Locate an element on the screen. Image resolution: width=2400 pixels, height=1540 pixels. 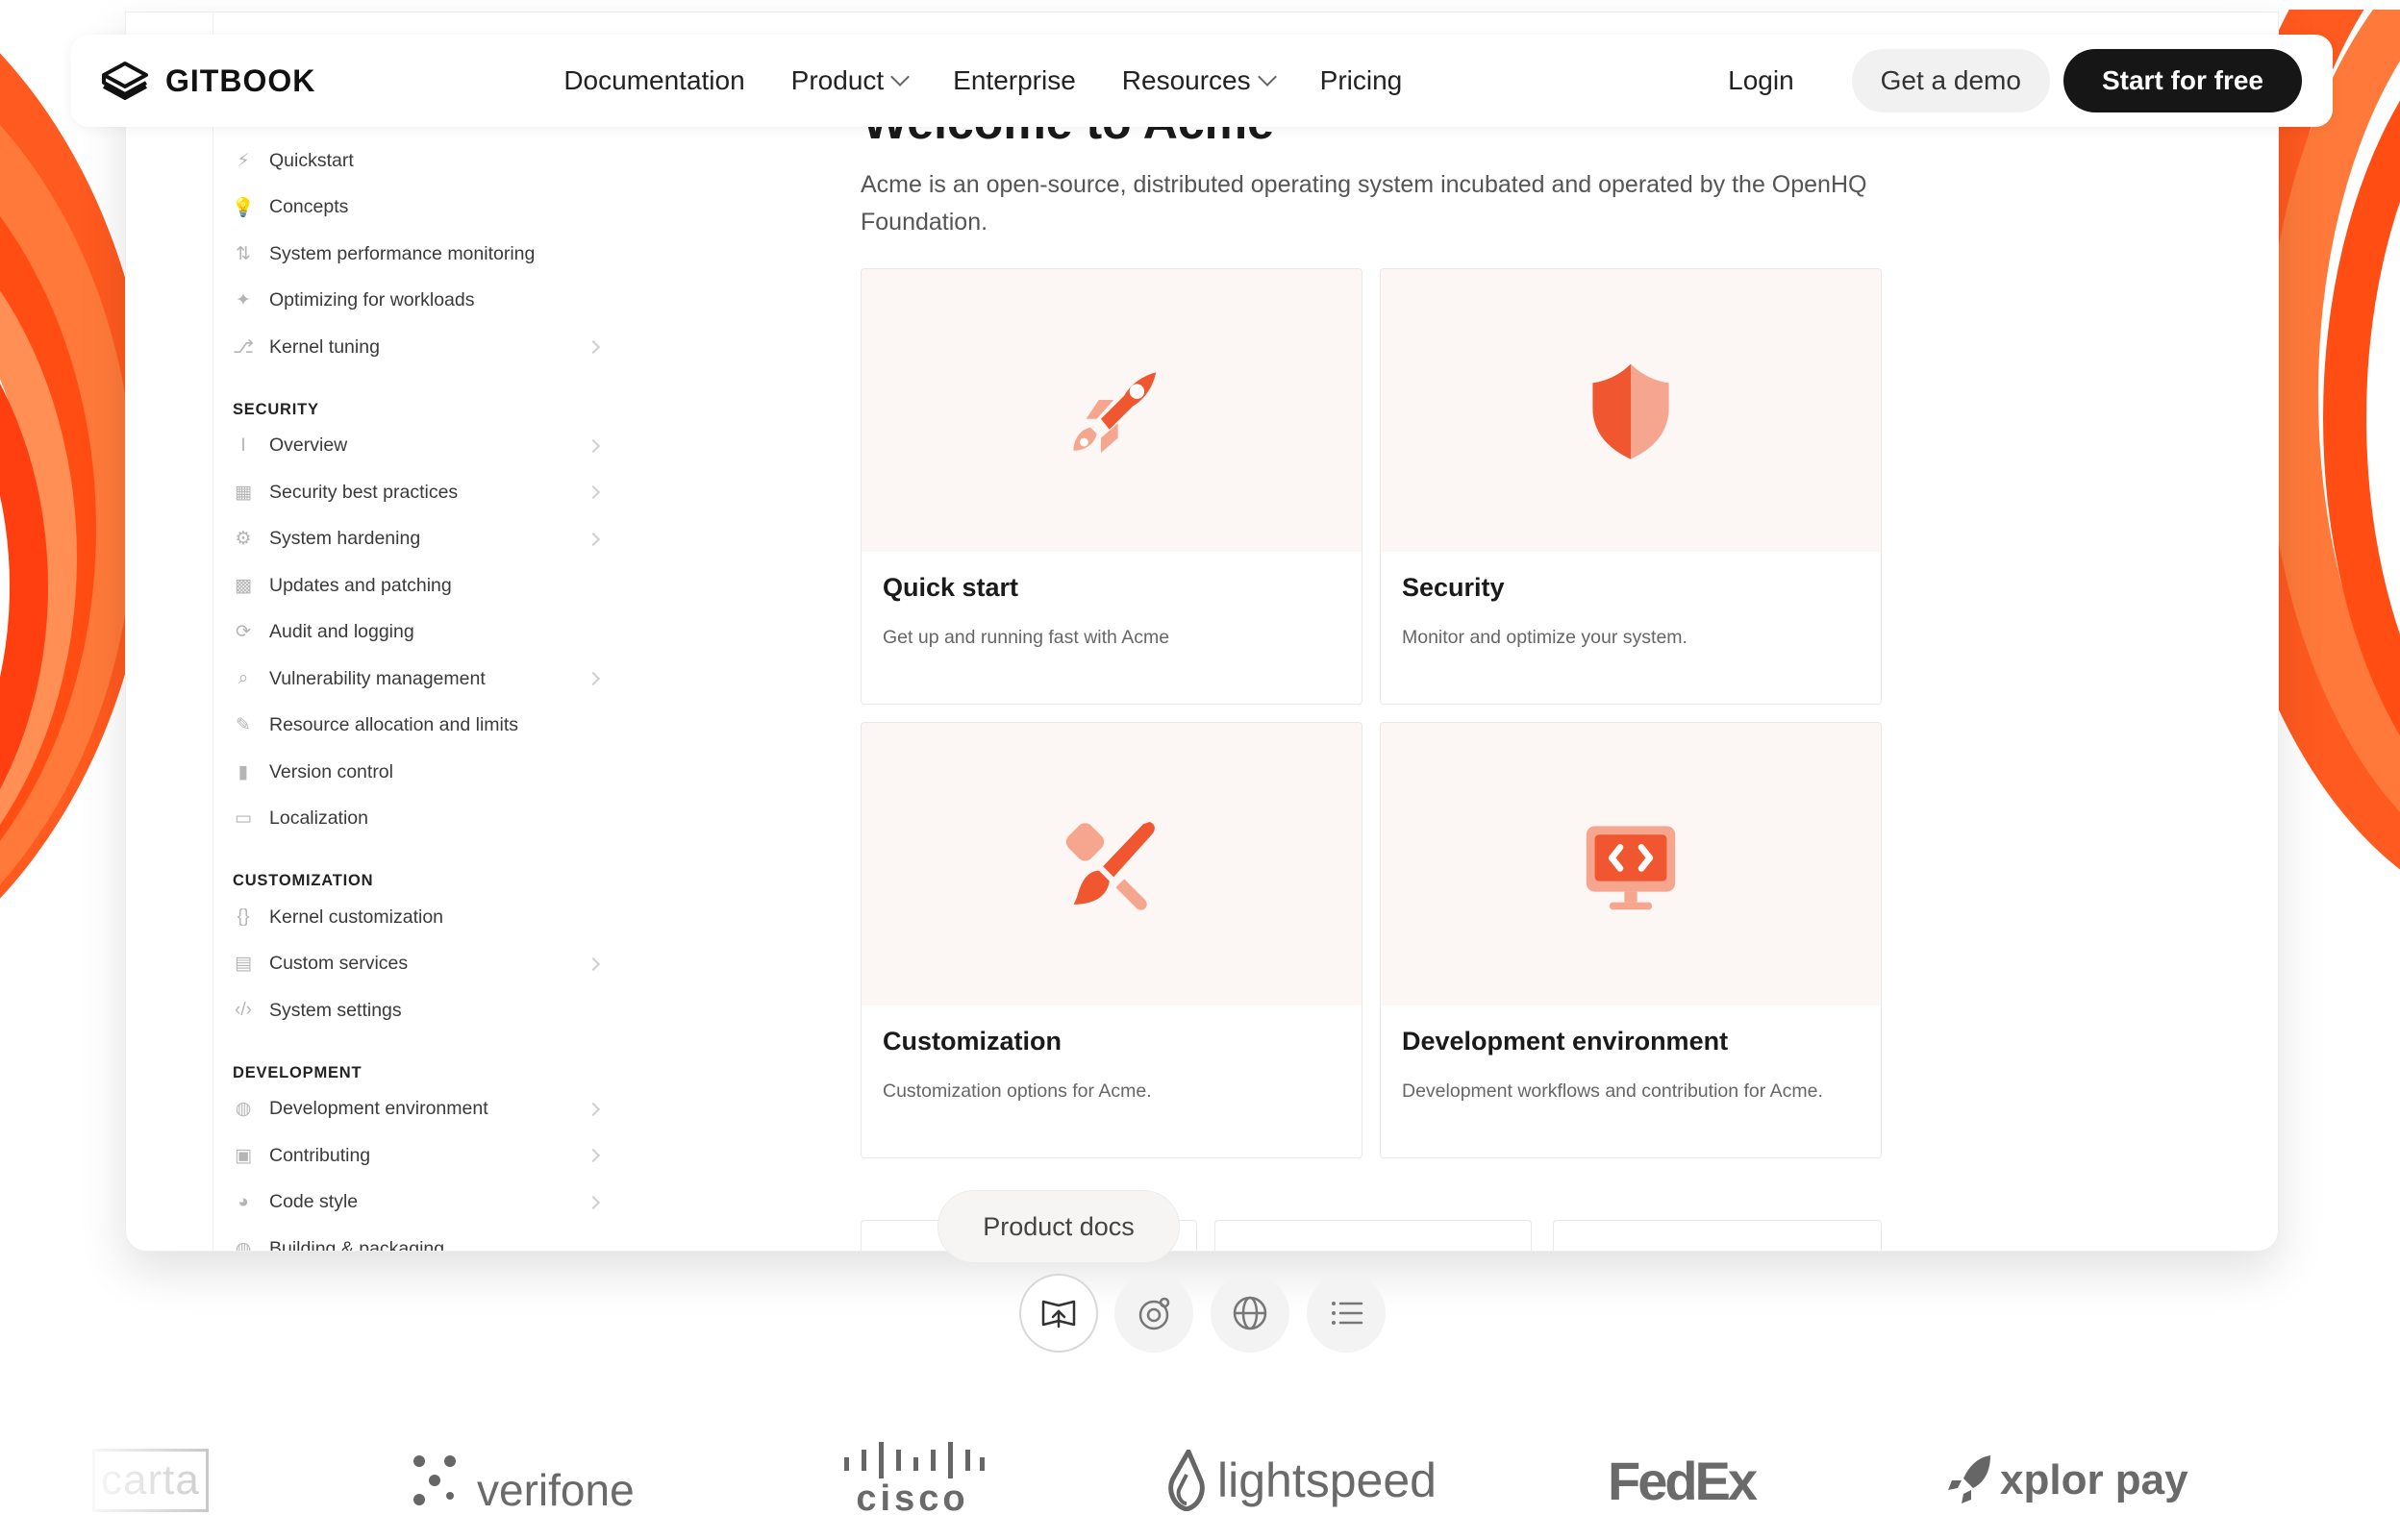
logo-text: xplor pay is located at coordinates (2094, 1479).